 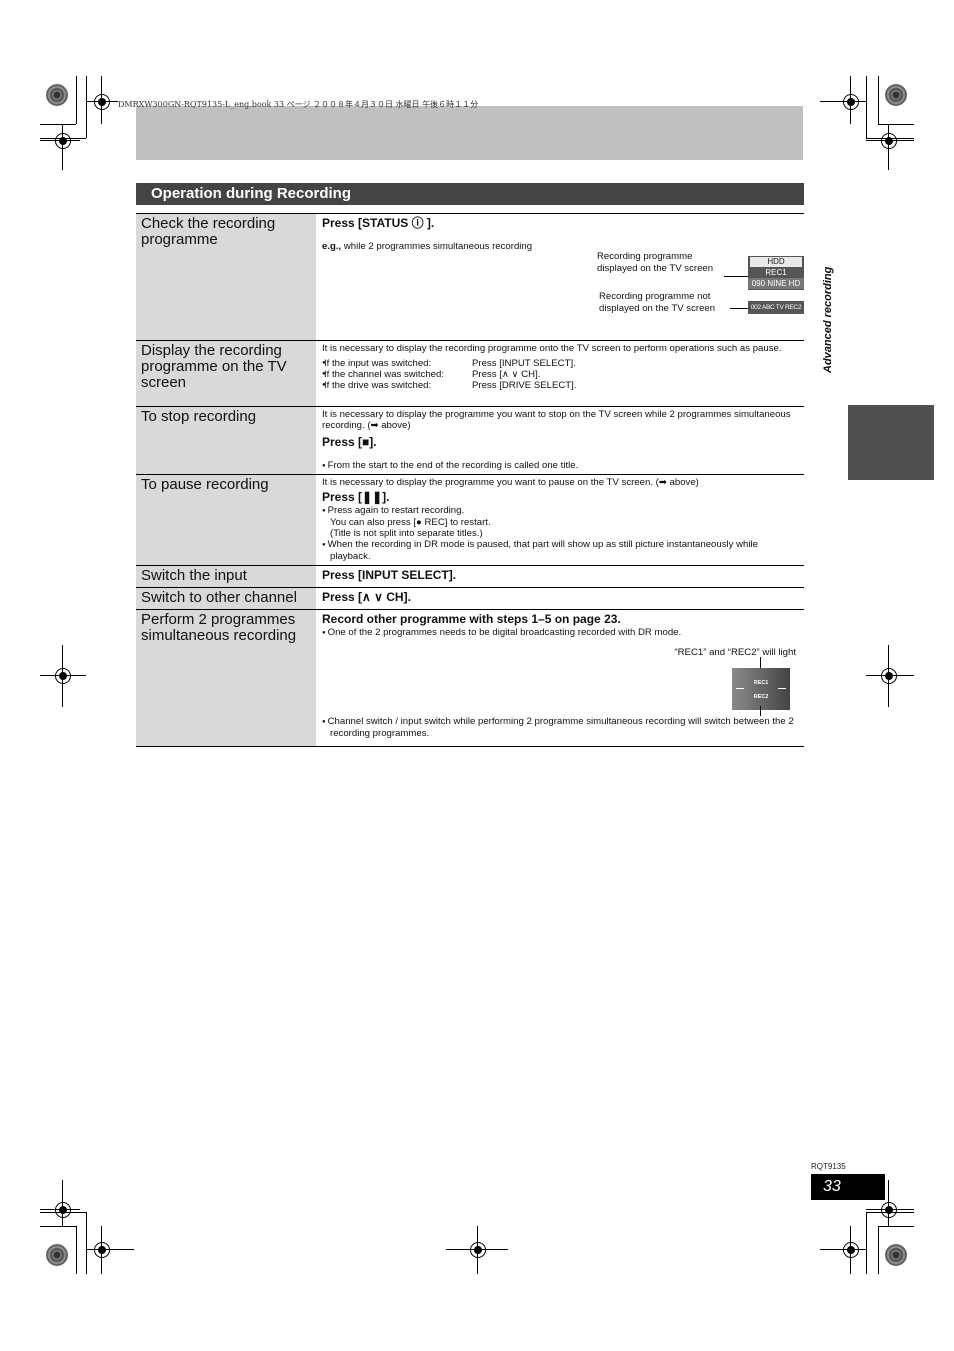 What do you see at coordinates (828, 319) in the screenshot?
I see `side-tab-label: Advanced recording` at bounding box center [828, 319].